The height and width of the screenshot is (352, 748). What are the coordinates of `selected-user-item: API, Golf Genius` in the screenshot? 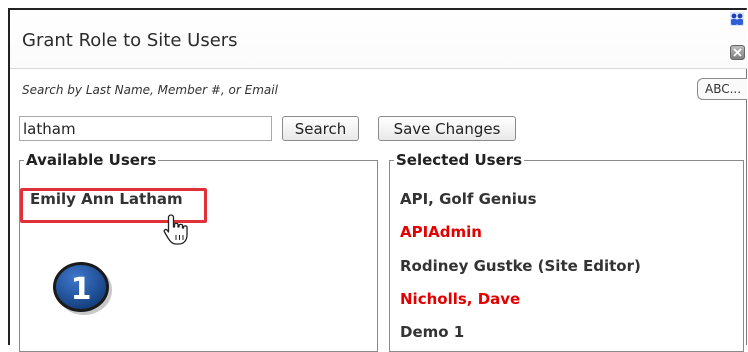 It's located at (468, 199).